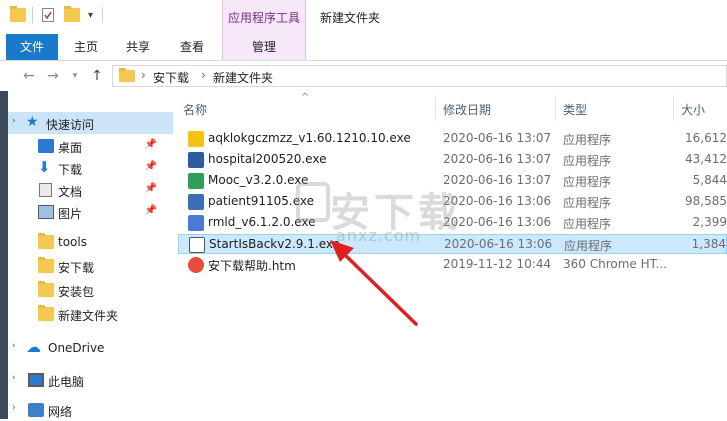 This screenshot has width=727, height=421. I want to click on nav-documents: 文档 📌, so click(90, 190).